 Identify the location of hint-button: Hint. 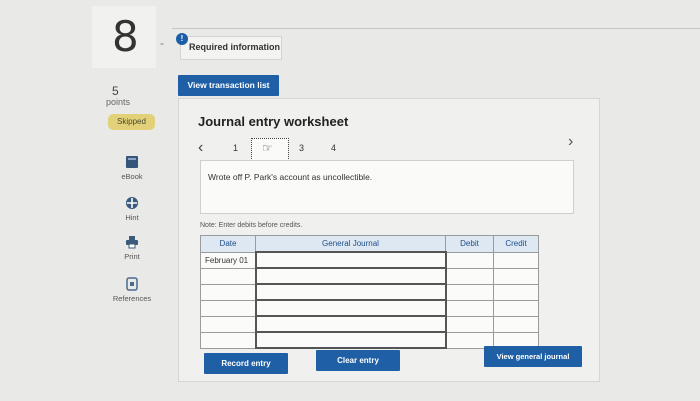
(132, 209).